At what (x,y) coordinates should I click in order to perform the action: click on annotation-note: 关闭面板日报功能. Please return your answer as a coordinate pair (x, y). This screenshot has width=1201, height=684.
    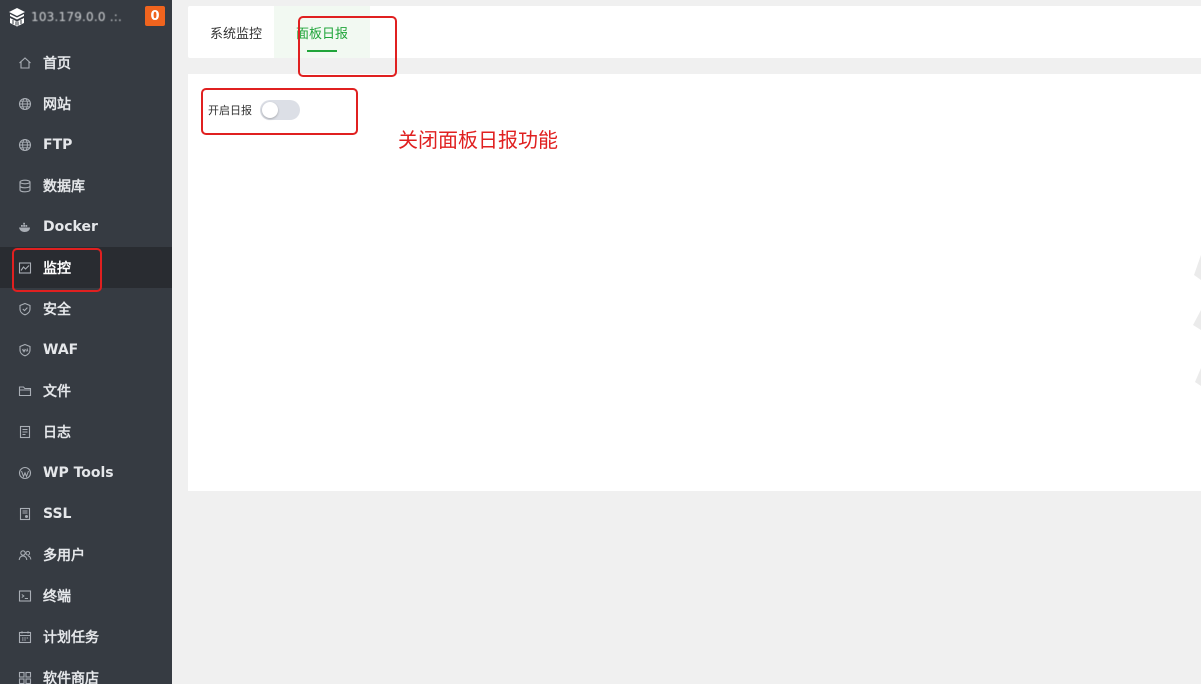
    Looking at the image, I should click on (478, 140).